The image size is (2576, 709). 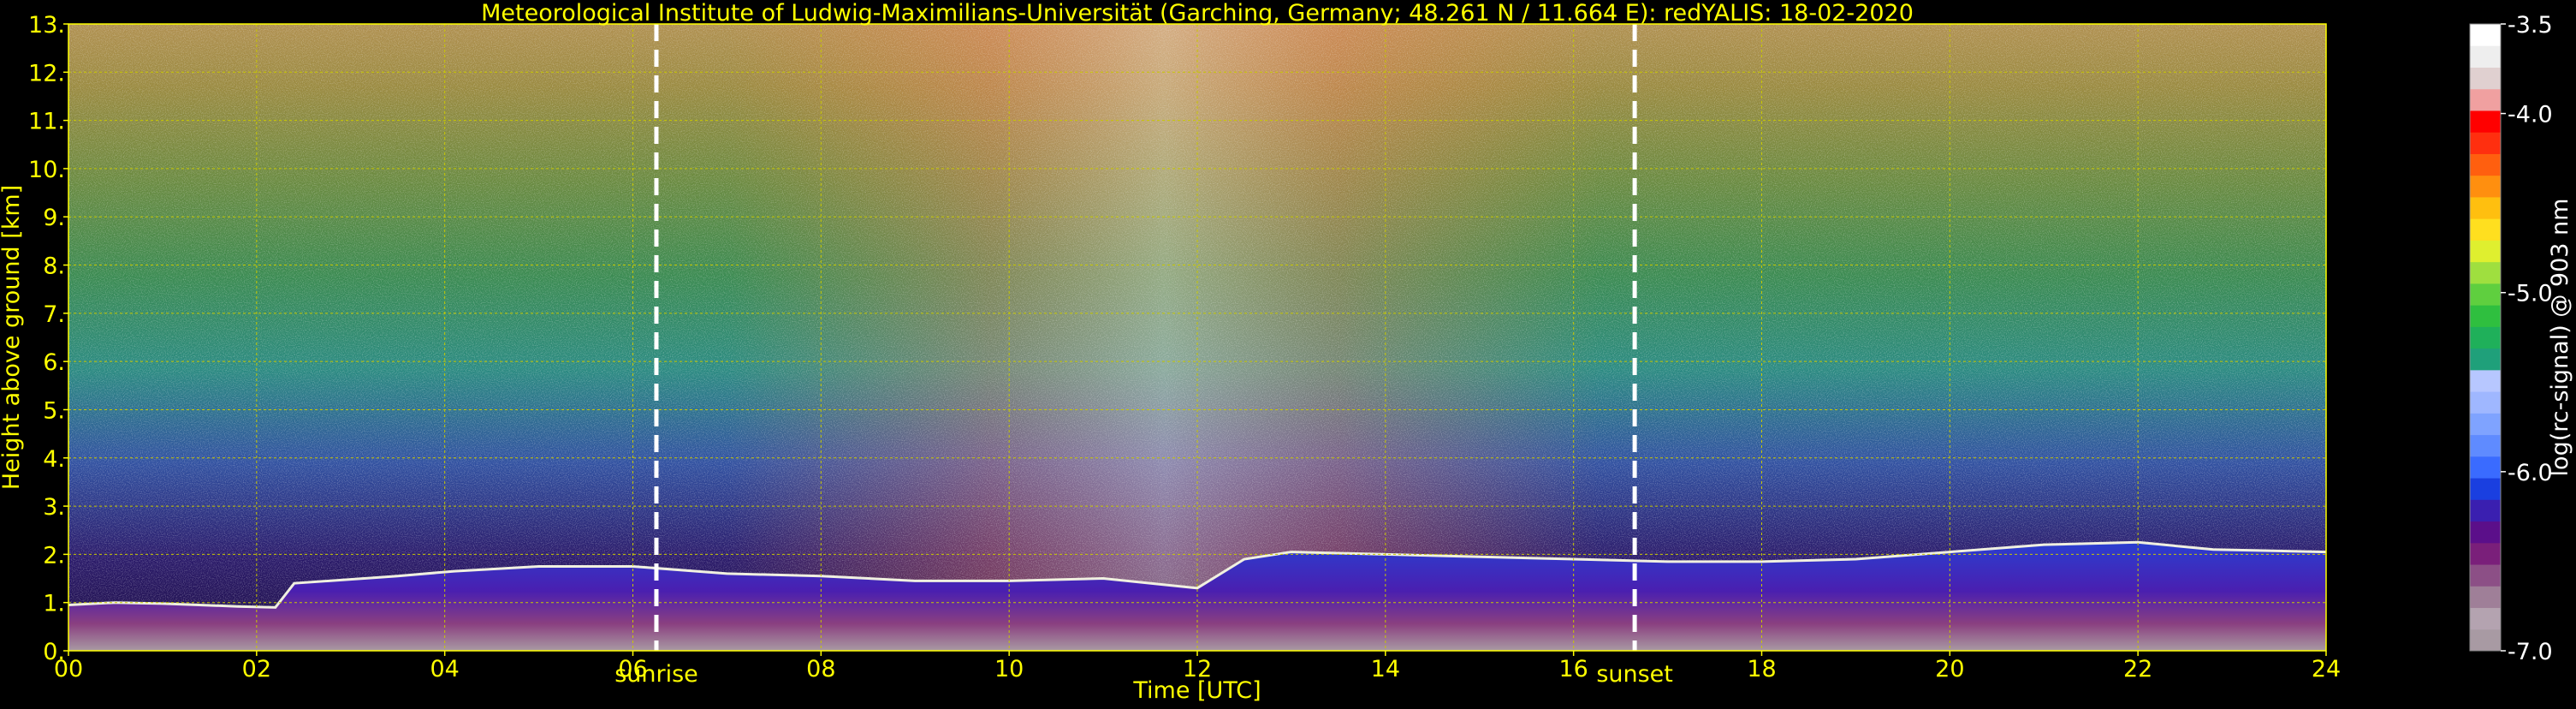 I want to click on x-axis-label: Time [UTC], so click(x=1196, y=690).